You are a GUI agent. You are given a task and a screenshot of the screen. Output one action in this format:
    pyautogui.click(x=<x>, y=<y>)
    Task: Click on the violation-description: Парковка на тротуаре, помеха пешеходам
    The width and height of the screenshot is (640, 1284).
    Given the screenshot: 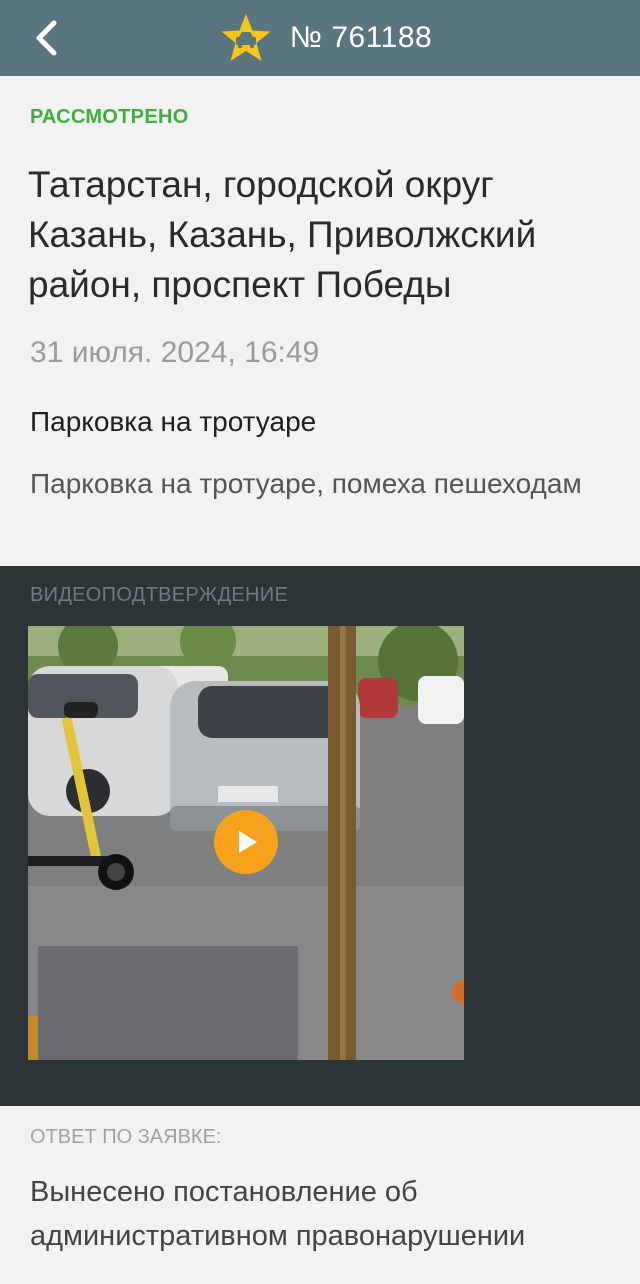 What is the action you would take?
    pyautogui.click(x=306, y=483)
    